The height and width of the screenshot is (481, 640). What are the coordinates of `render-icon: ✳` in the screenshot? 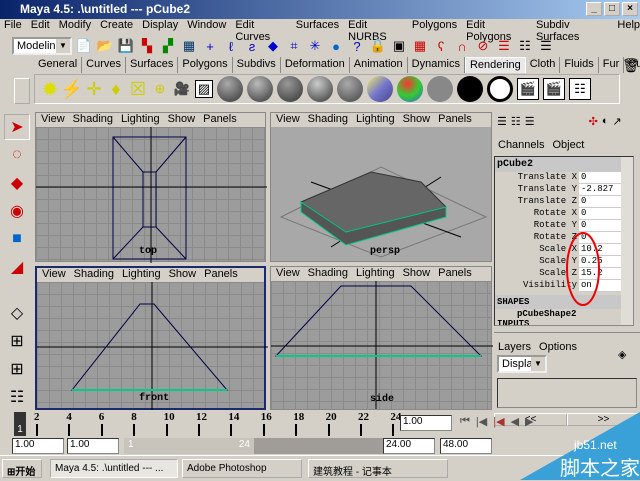 It's located at (315, 46).